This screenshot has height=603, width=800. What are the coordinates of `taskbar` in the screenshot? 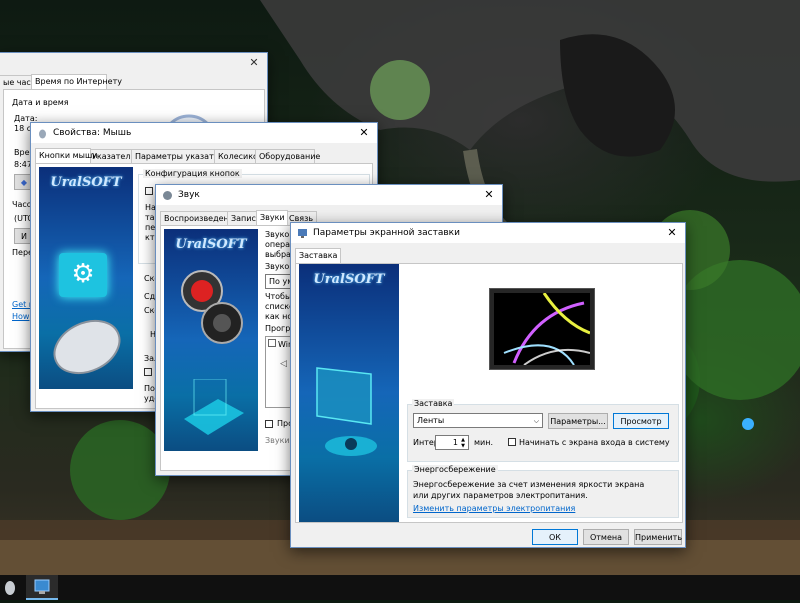 It's located at (400, 587).